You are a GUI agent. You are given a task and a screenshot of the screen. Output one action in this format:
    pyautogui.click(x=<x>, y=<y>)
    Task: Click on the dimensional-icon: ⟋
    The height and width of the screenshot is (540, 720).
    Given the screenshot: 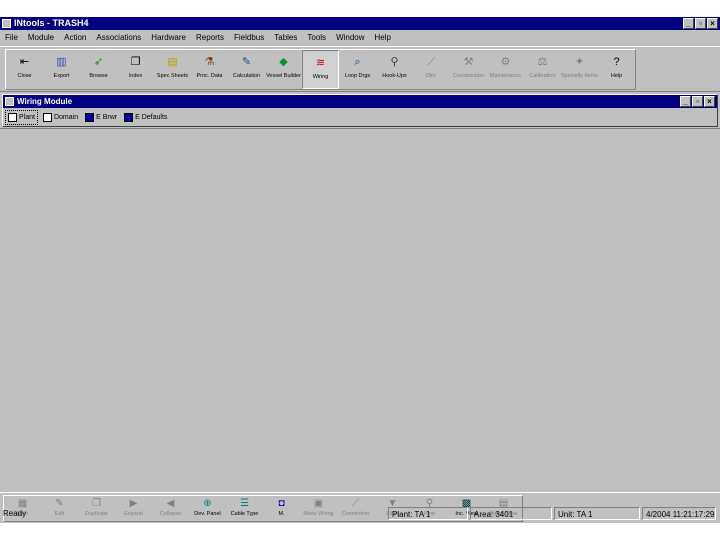 What is the action you would take?
    pyautogui.click(x=431, y=62)
    